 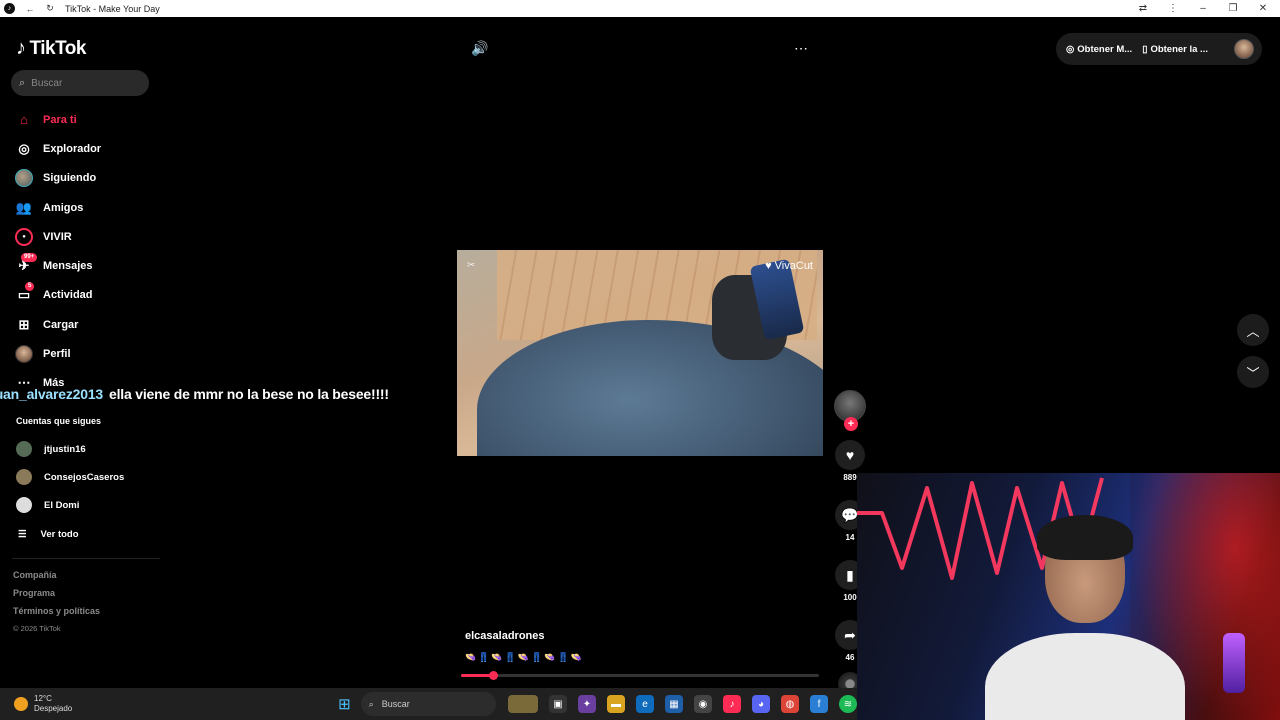 What do you see at coordinates (674, 704) in the screenshot?
I see `store-icon: ▦` at bounding box center [674, 704].